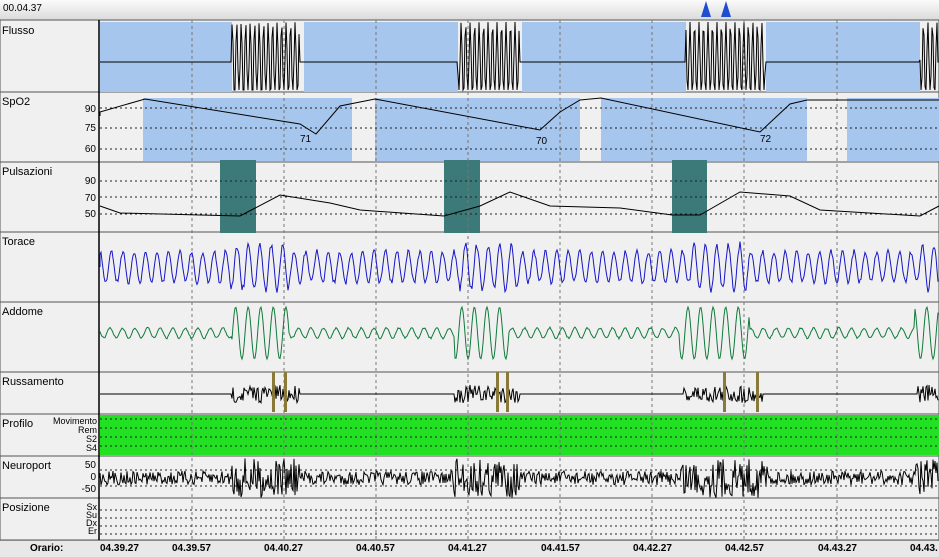  Describe the element at coordinates (93, 477) in the screenshot. I see `neuro-tick: 0` at that location.